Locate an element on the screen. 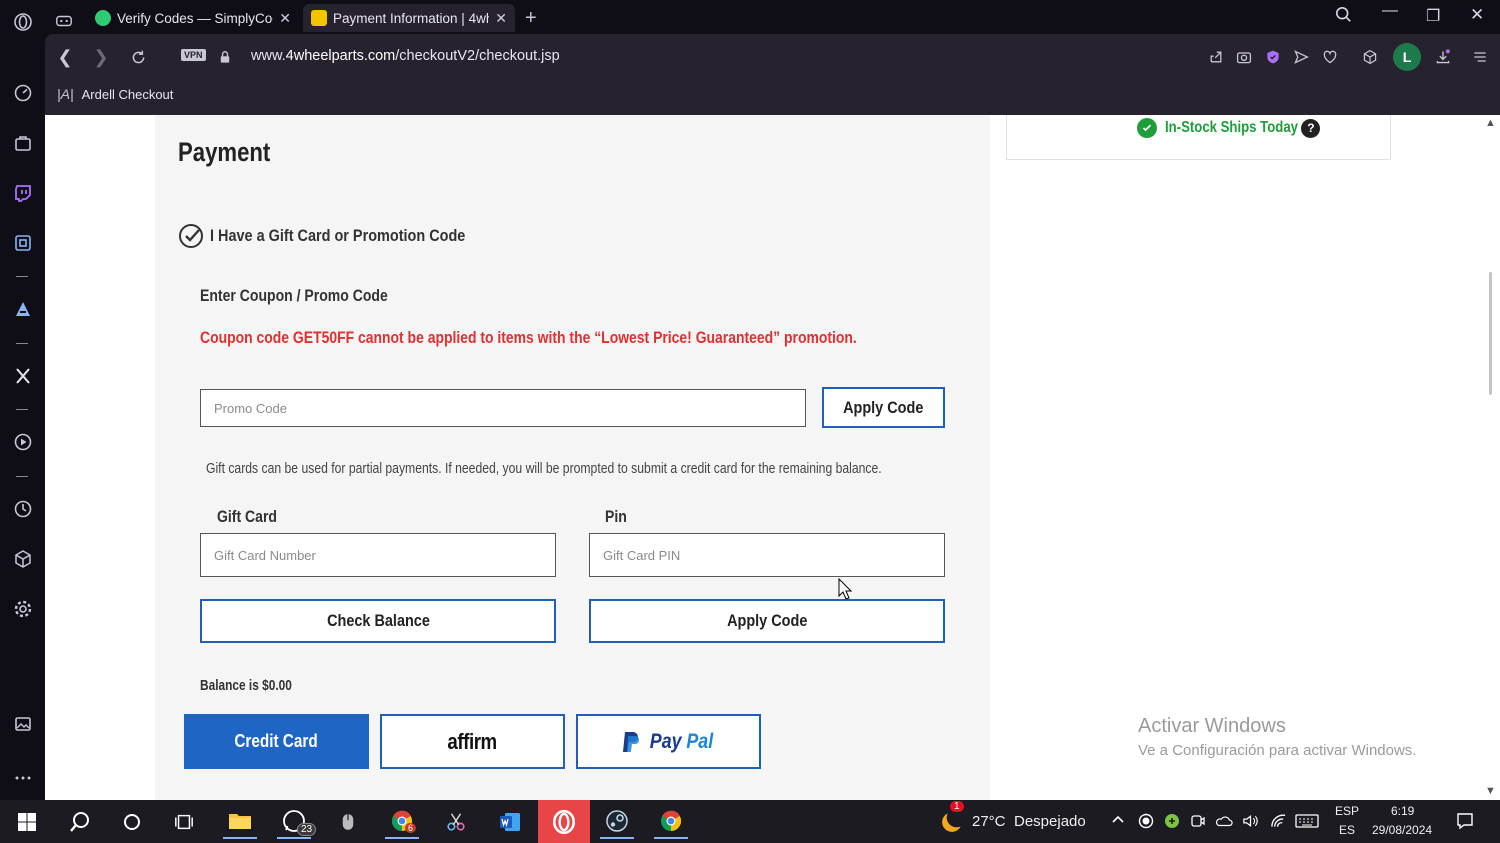  weather-icon: 1 is located at coordinates (952, 820).